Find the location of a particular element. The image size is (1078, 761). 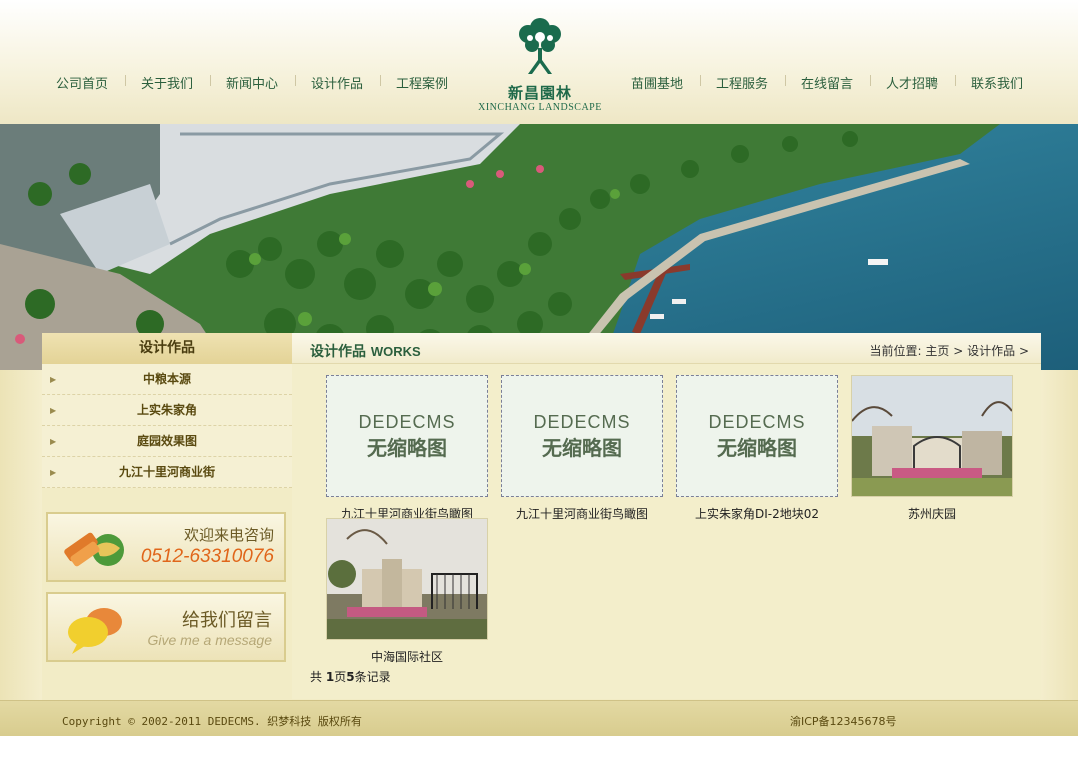

content-header: 设计作品 WORKS 当前位置: 主页 > 设计作品 > is located at coordinates (666, 348).